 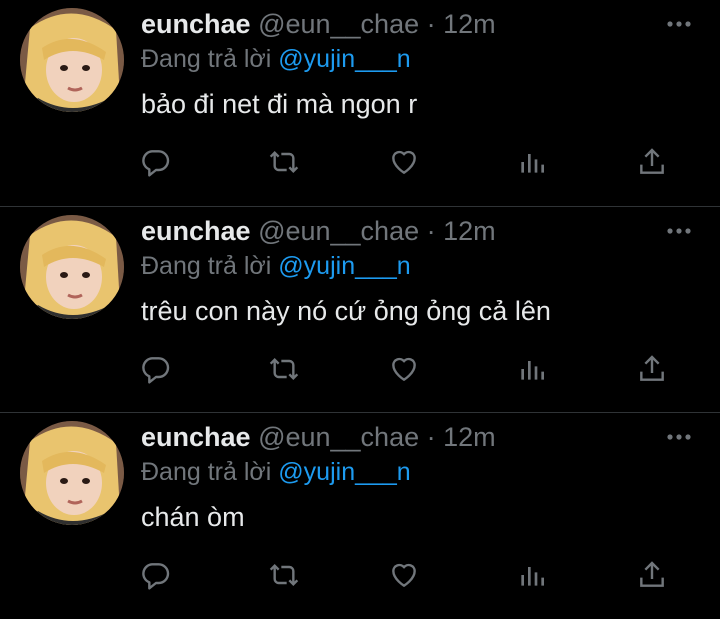 What do you see at coordinates (346, 311) in the screenshot?
I see `tweet-text: trêu con này nó cứ ỏng ỏng cả lên` at bounding box center [346, 311].